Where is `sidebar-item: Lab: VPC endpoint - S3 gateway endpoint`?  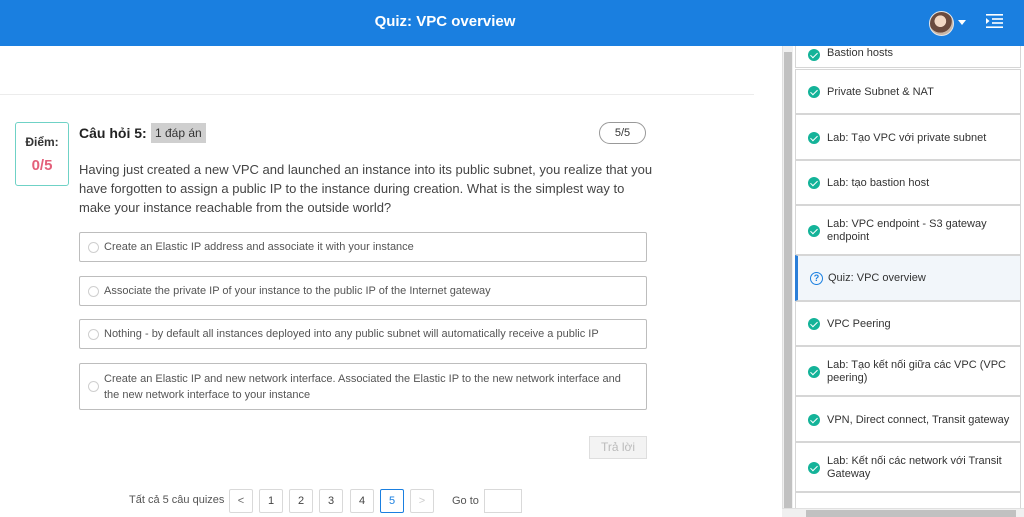 sidebar-item: Lab: VPC endpoint - S3 gateway endpoint is located at coordinates (908, 230).